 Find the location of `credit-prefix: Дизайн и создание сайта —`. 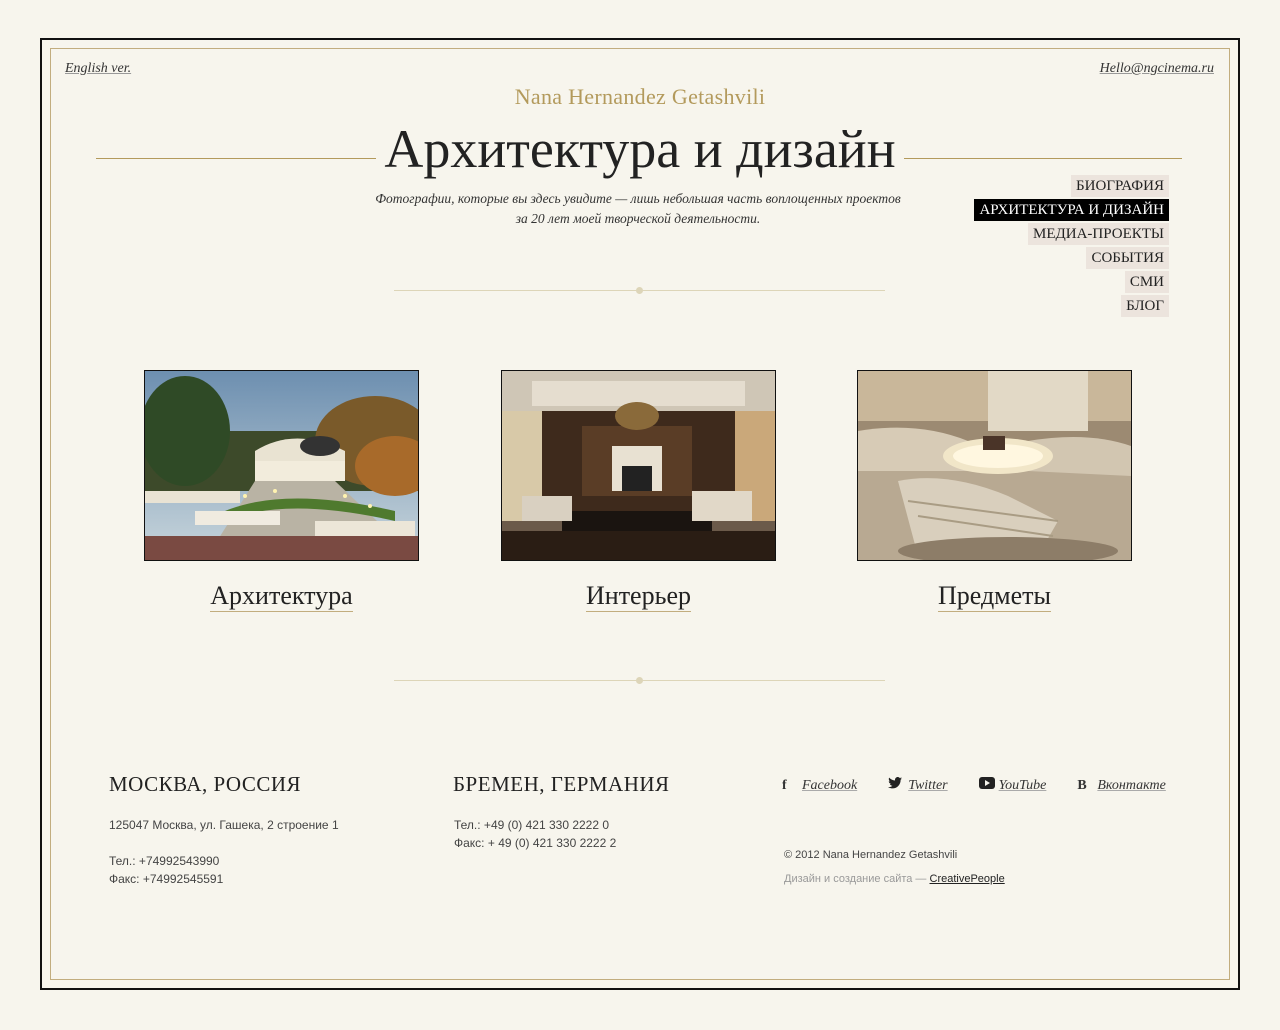

credit-prefix: Дизайн и создание сайта — is located at coordinates (857, 879).